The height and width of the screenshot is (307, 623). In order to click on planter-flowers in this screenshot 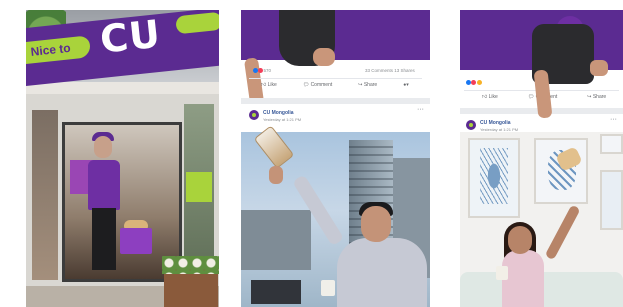, I will do `click(190, 265)`.